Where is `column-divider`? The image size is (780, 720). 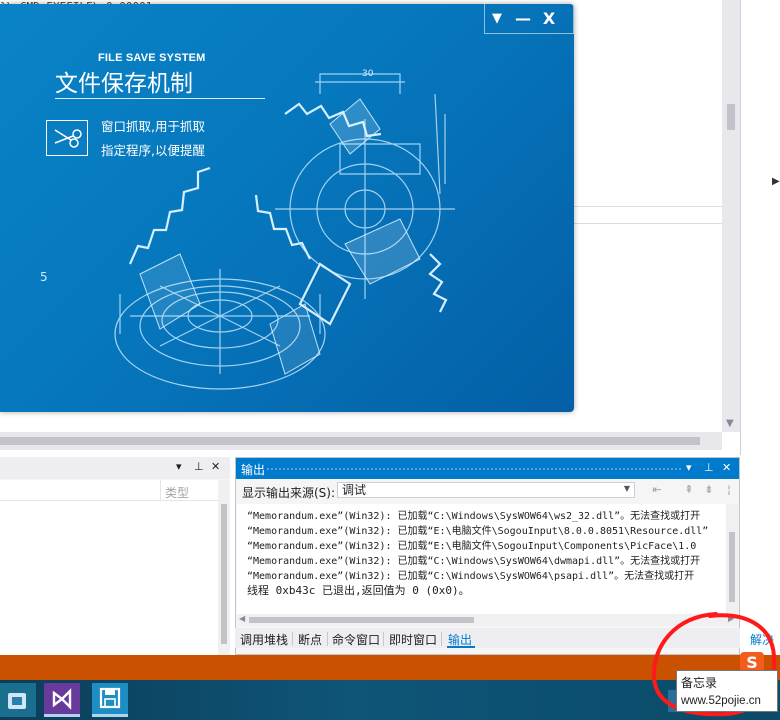
column-divider is located at coordinates (160, 490).